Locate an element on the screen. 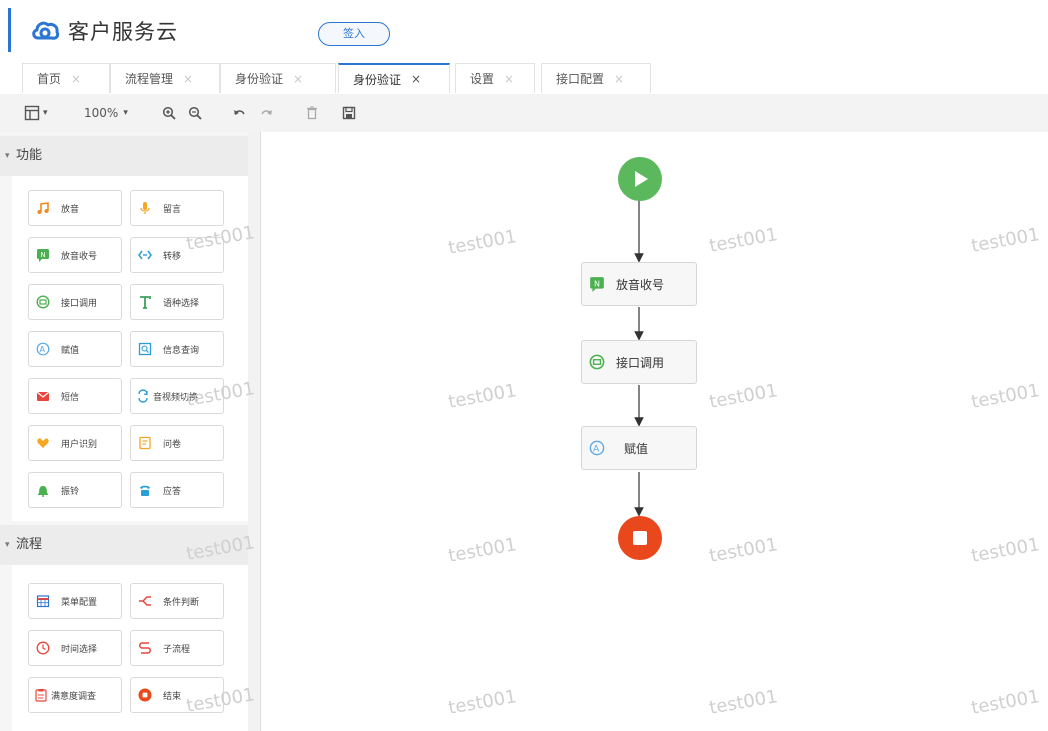 The height and width of the screenshot is (731, 1048). palette-item-label: 振铃 is located at coordinates (70, 491).